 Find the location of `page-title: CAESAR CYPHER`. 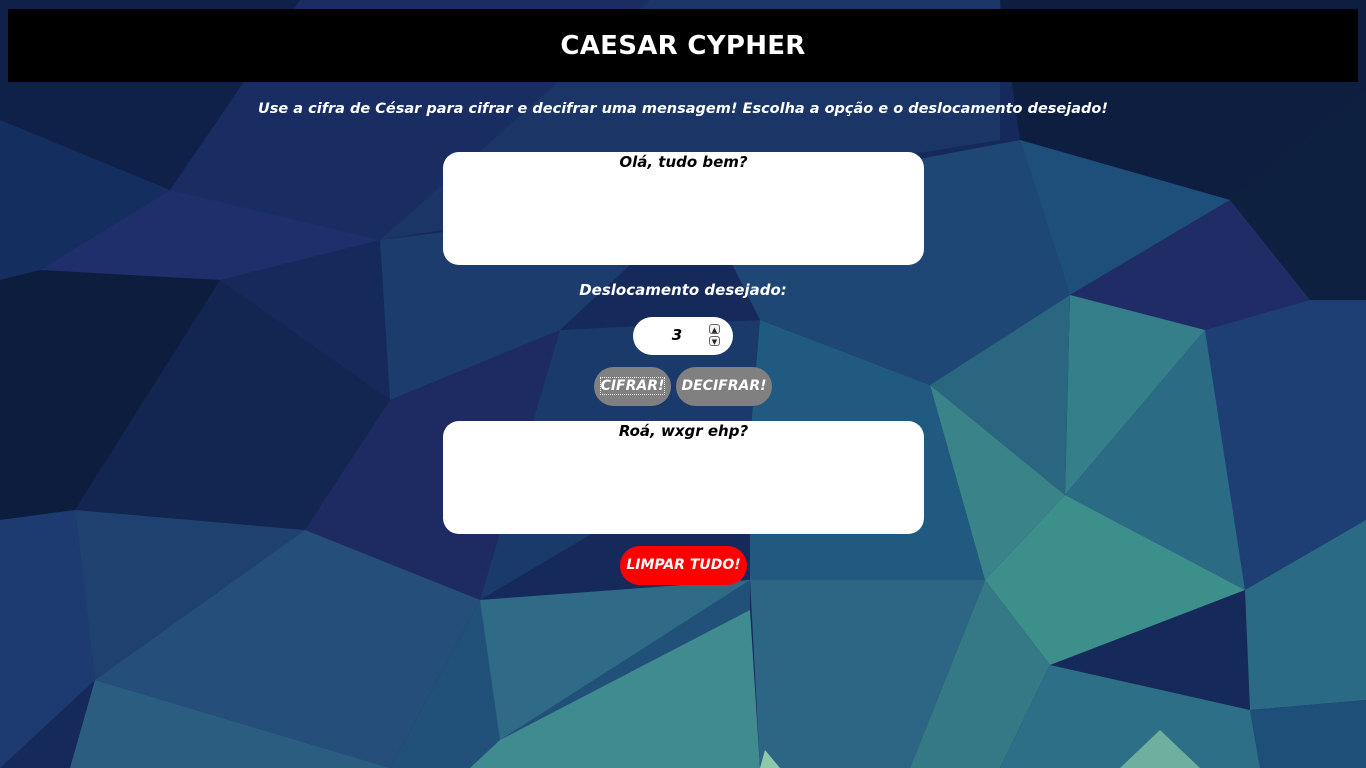

page-title: CAESAR CYPHER is located at coordinates (683, 45).